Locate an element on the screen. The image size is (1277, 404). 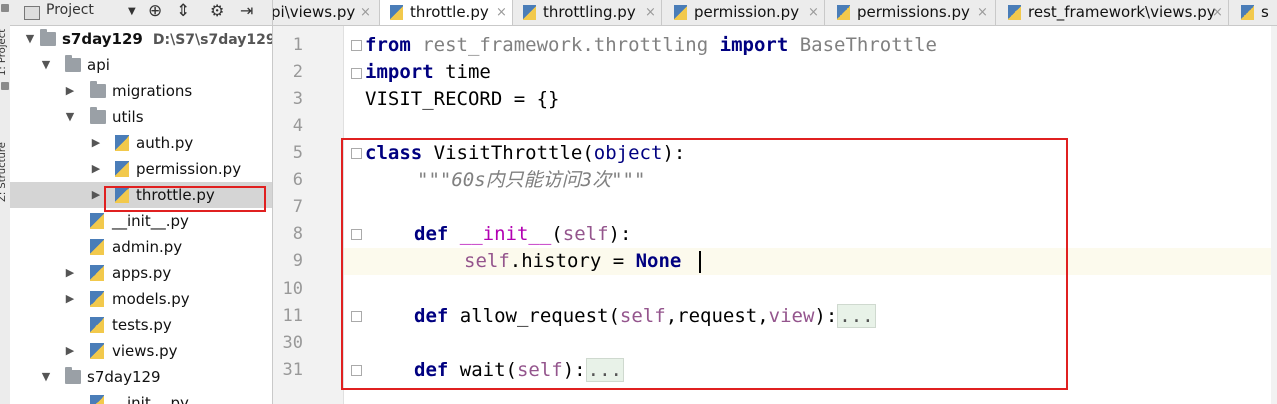
line-number: 10 is located at coordinates (292, 289).